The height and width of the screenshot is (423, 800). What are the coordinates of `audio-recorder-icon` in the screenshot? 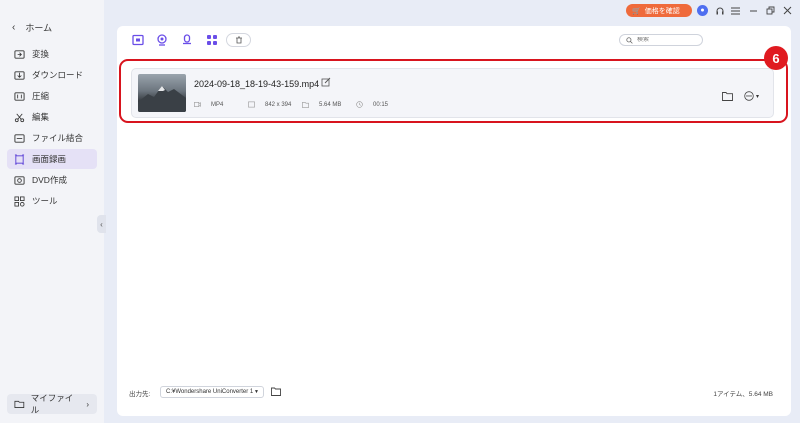 It's located at (187, 40).